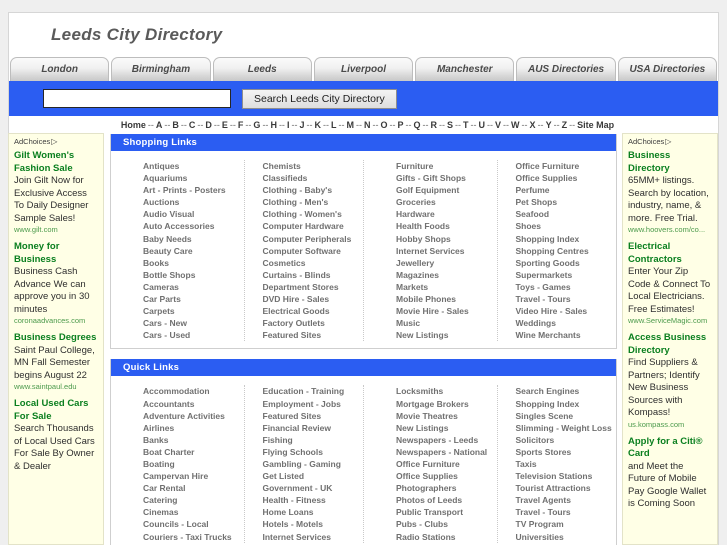  What do you see at coordinates (446, 251) in the screenshot?
I see `category-link: Internet Services` at bounding box center [446, 251].